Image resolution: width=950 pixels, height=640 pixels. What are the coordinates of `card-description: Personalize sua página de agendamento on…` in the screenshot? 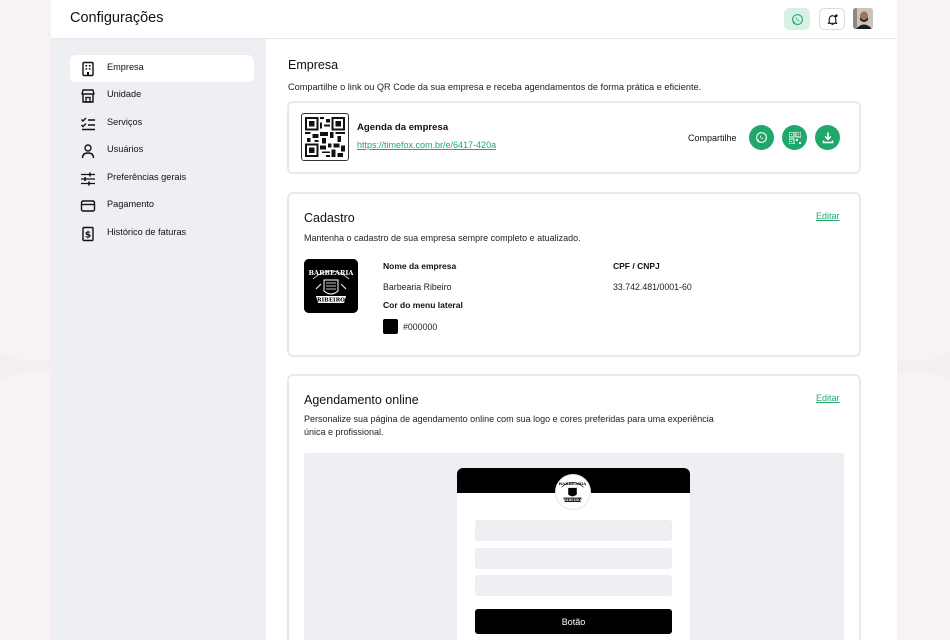 It's located at (509, 426).